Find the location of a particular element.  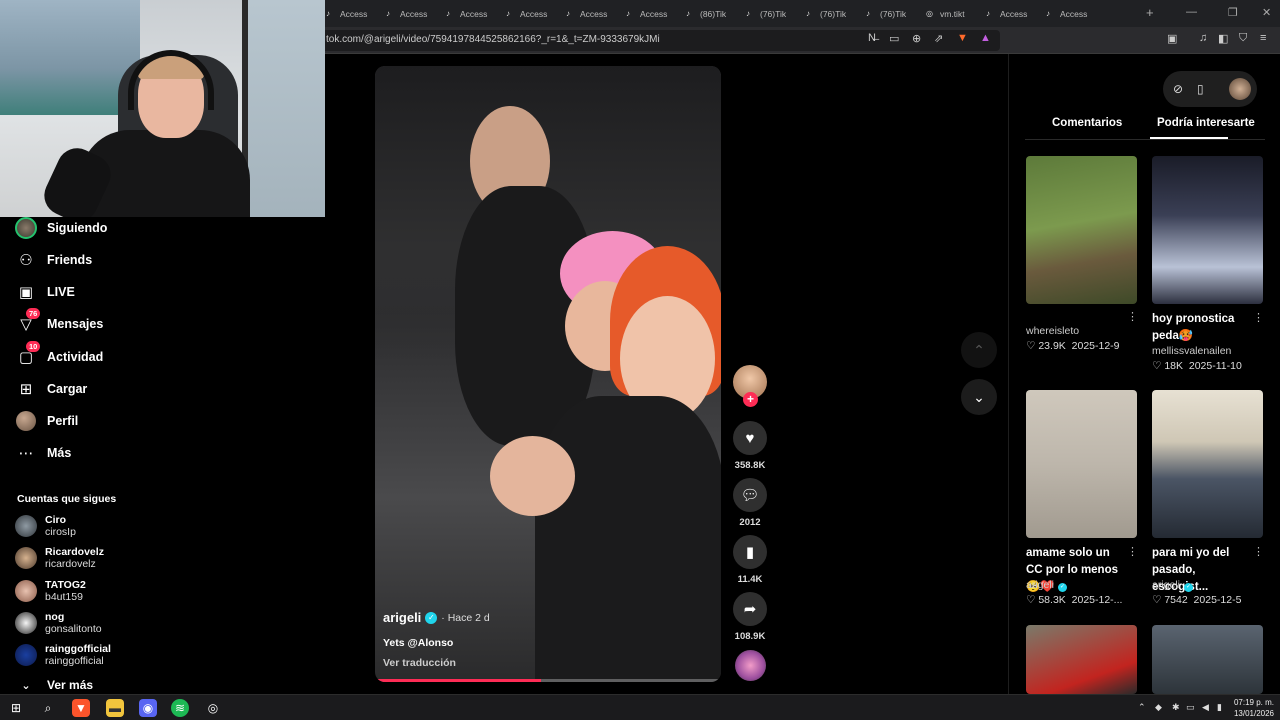

card-username: whereisleto is located at coordinates (1052, 331).